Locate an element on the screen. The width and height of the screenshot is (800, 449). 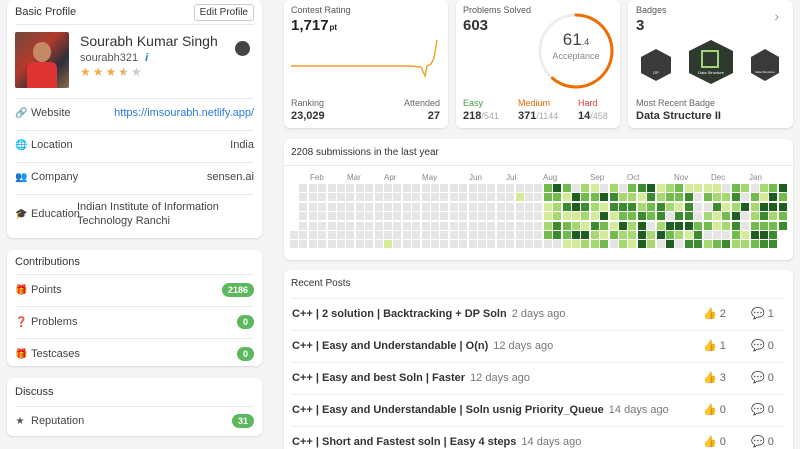
badge-data-structure: Data Structure is located at coordinates (765, 65).